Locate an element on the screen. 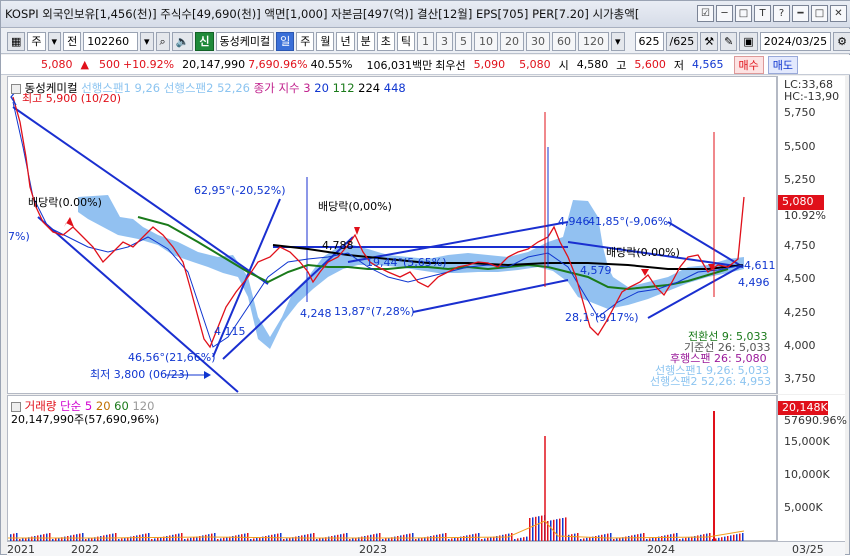 This screenshot has height=556, width=850. count-input: 625 is located at coordinates (649, 41).